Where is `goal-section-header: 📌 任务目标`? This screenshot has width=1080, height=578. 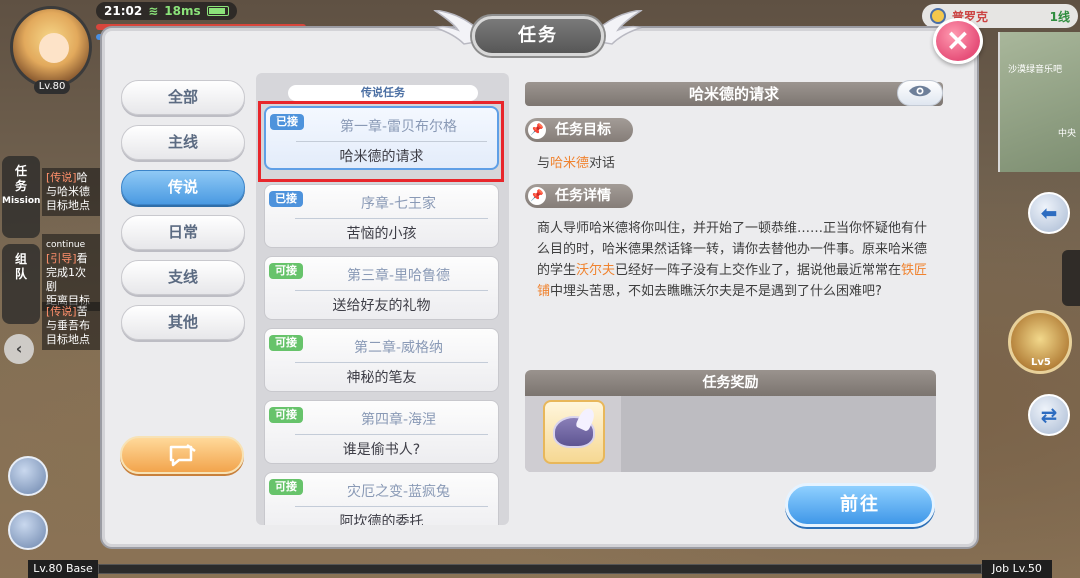 goal-section-header: 📌 任务目标 is located at coordinates (579, 130).